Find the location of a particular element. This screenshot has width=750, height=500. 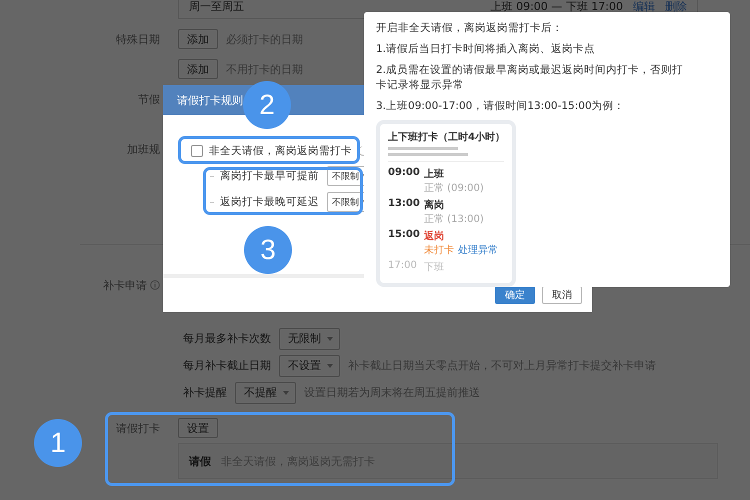

field-label: 请假打卡 is located at coordinates (138, 428).